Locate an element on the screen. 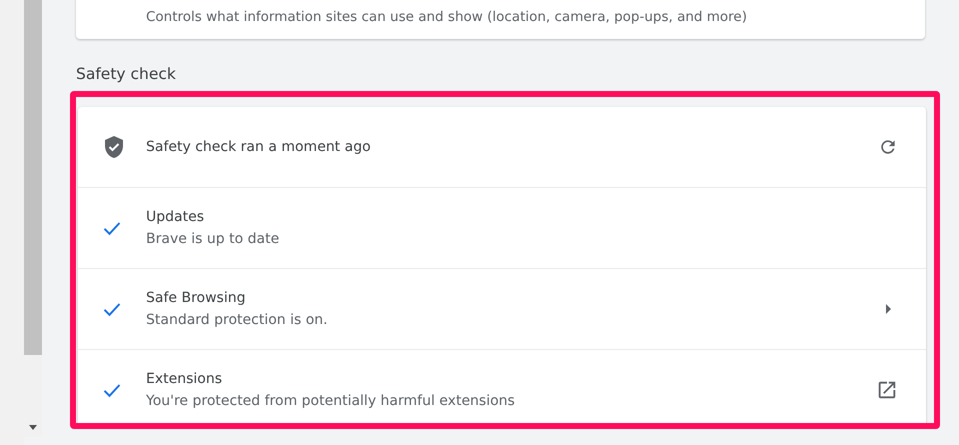 The height and width of the screenshot is (445, 959). row-title: Updates is located at coordinates (175, 217).